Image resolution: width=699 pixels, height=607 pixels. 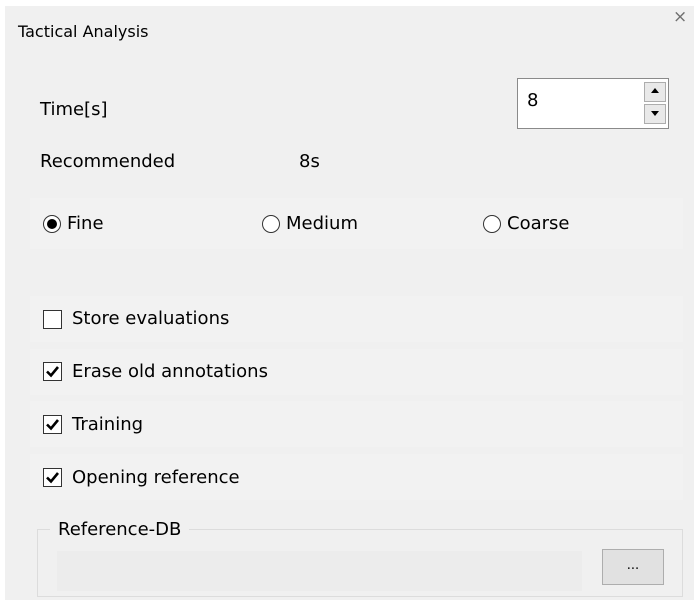 What do you see at coordinates (271, 224) in the screenshot?
I see `radio-medium` at bounding box center [271, 224].